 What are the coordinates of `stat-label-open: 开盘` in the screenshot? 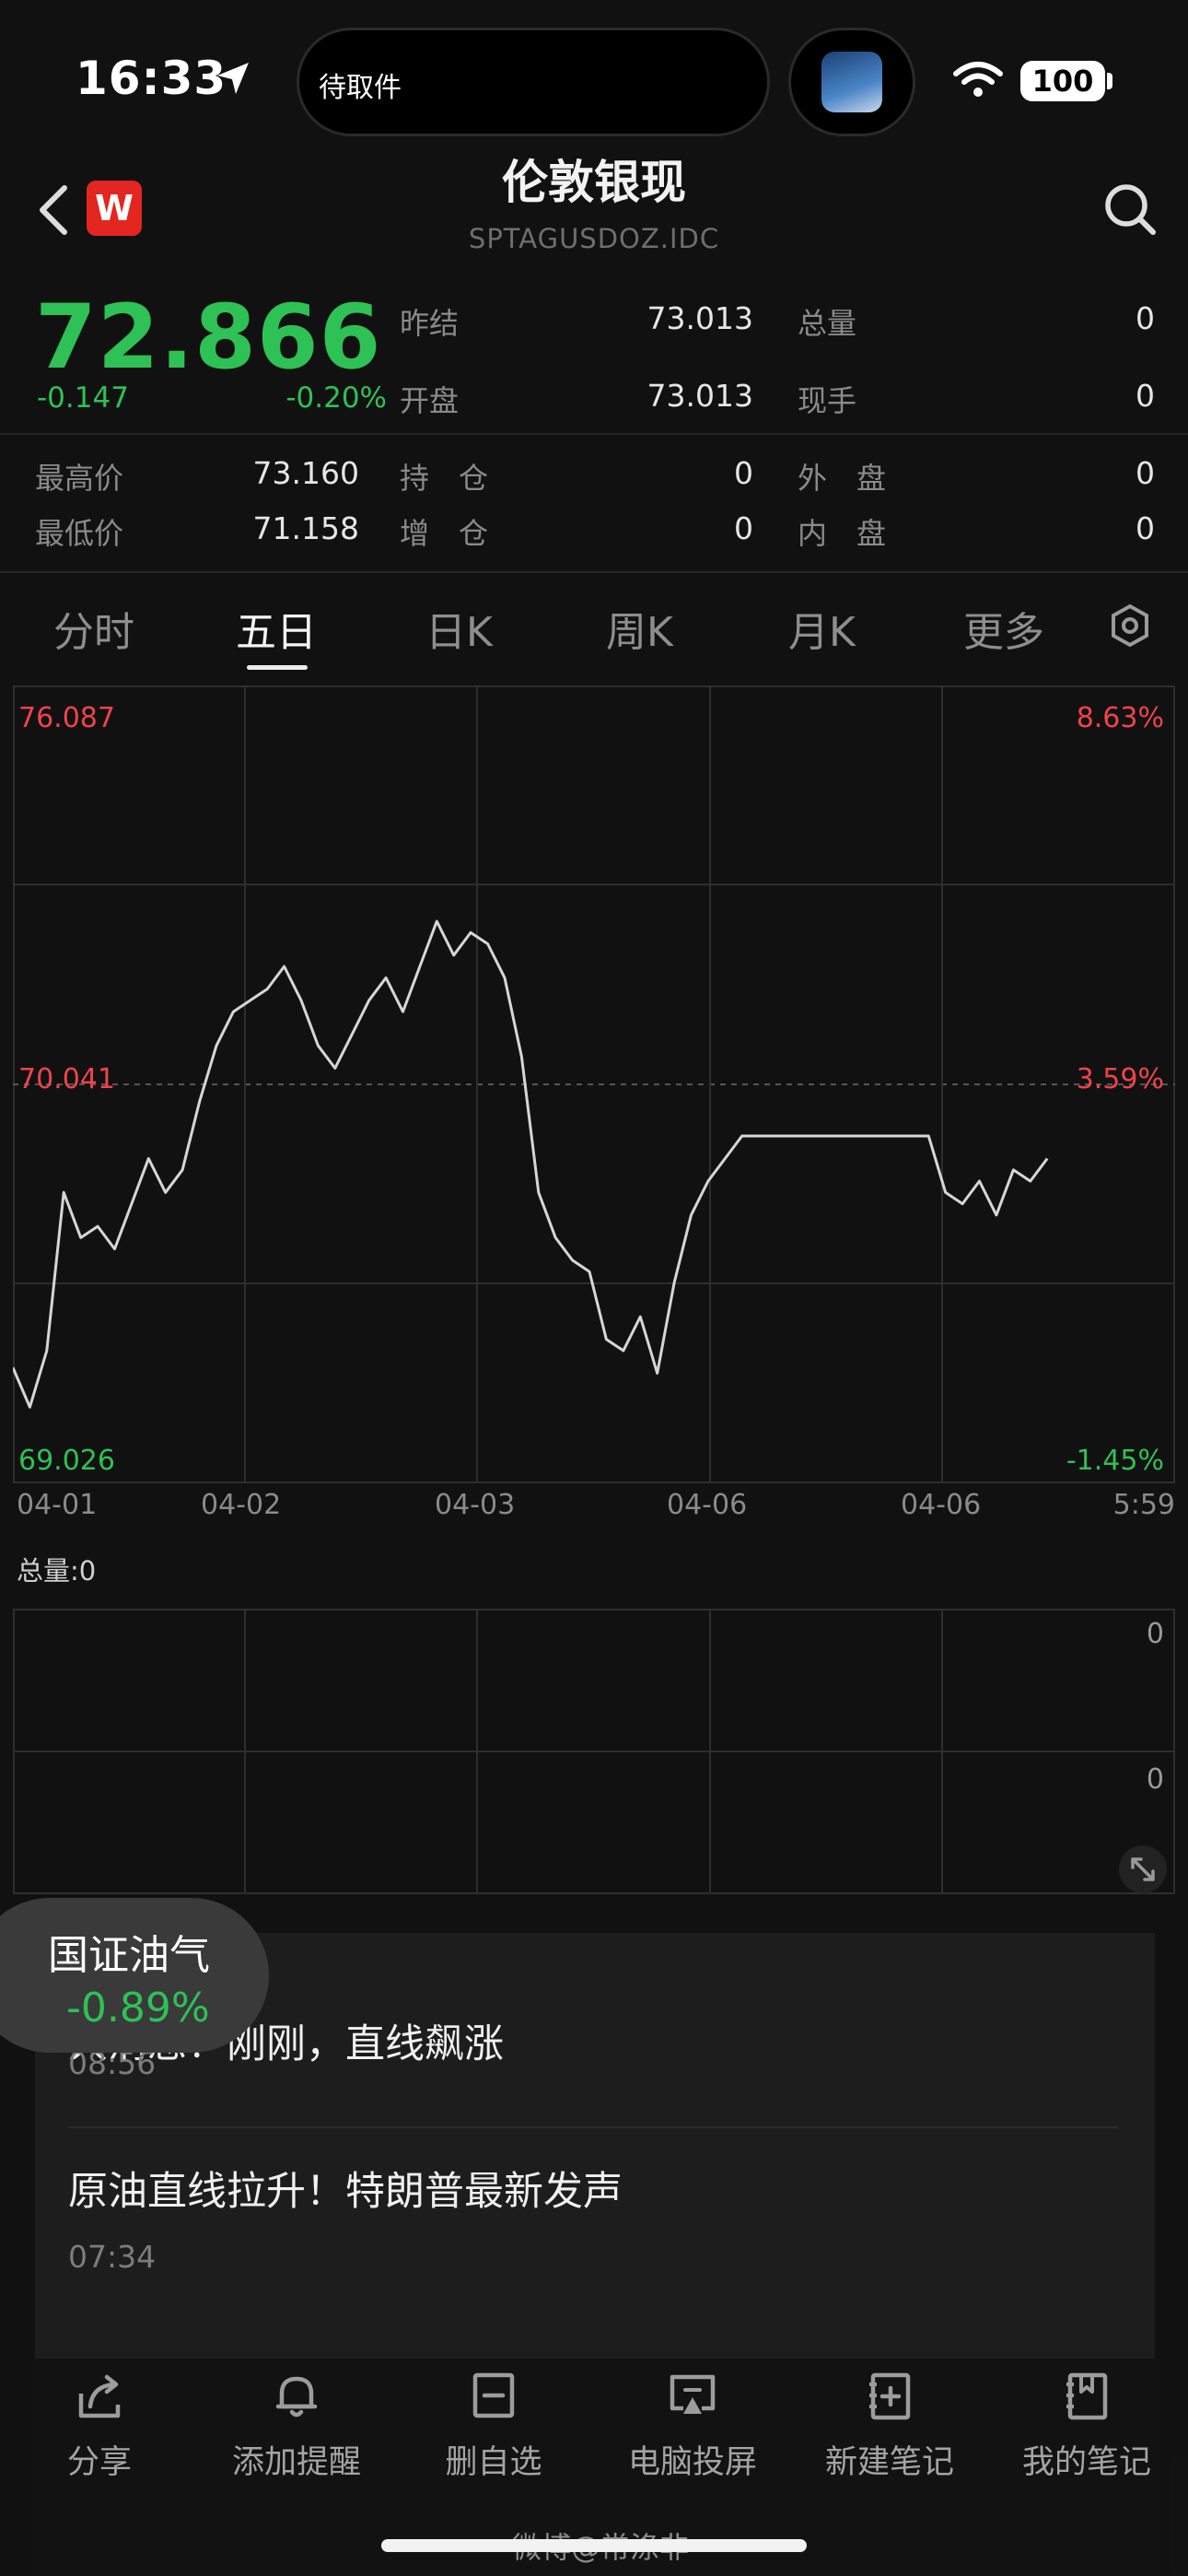 It's located at (430, 400).